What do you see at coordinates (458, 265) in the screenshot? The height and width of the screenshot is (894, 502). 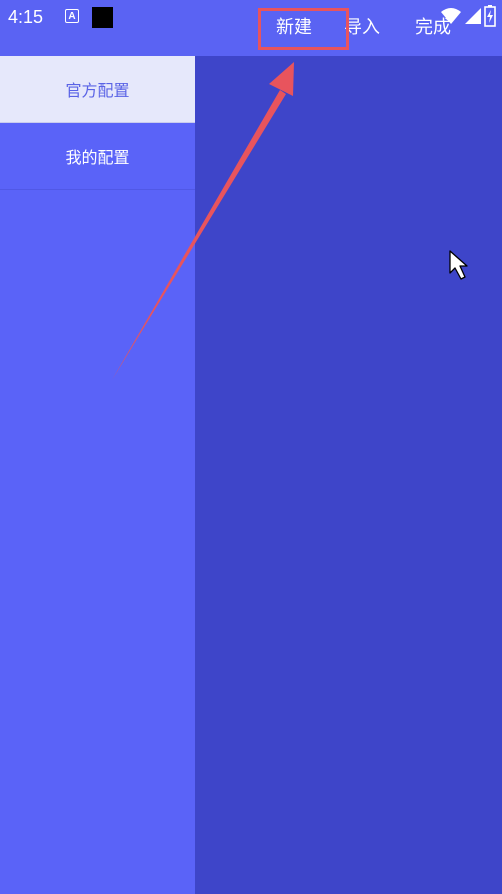 I see `mouse-cursor-icon` at bounding box center [458, 265].